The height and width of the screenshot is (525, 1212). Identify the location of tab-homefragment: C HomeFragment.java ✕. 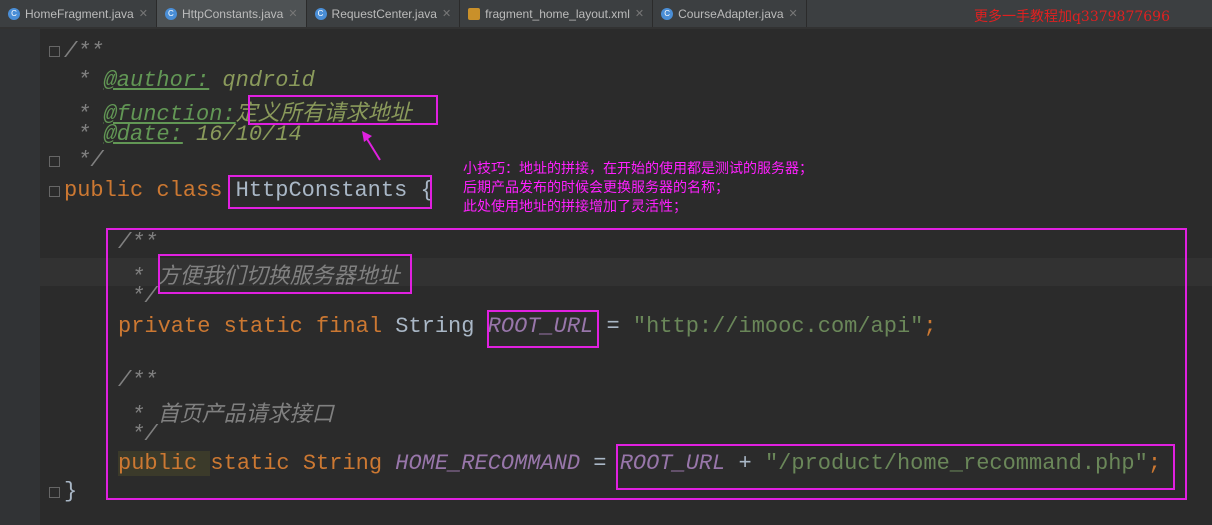
(78, 13).